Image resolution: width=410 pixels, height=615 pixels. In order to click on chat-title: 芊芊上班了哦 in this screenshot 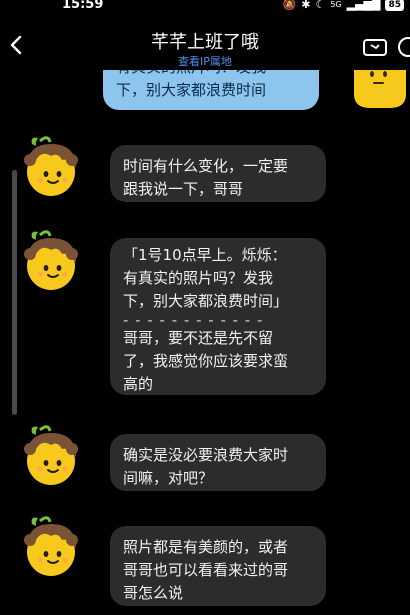, I will do `click(205, 42)`.